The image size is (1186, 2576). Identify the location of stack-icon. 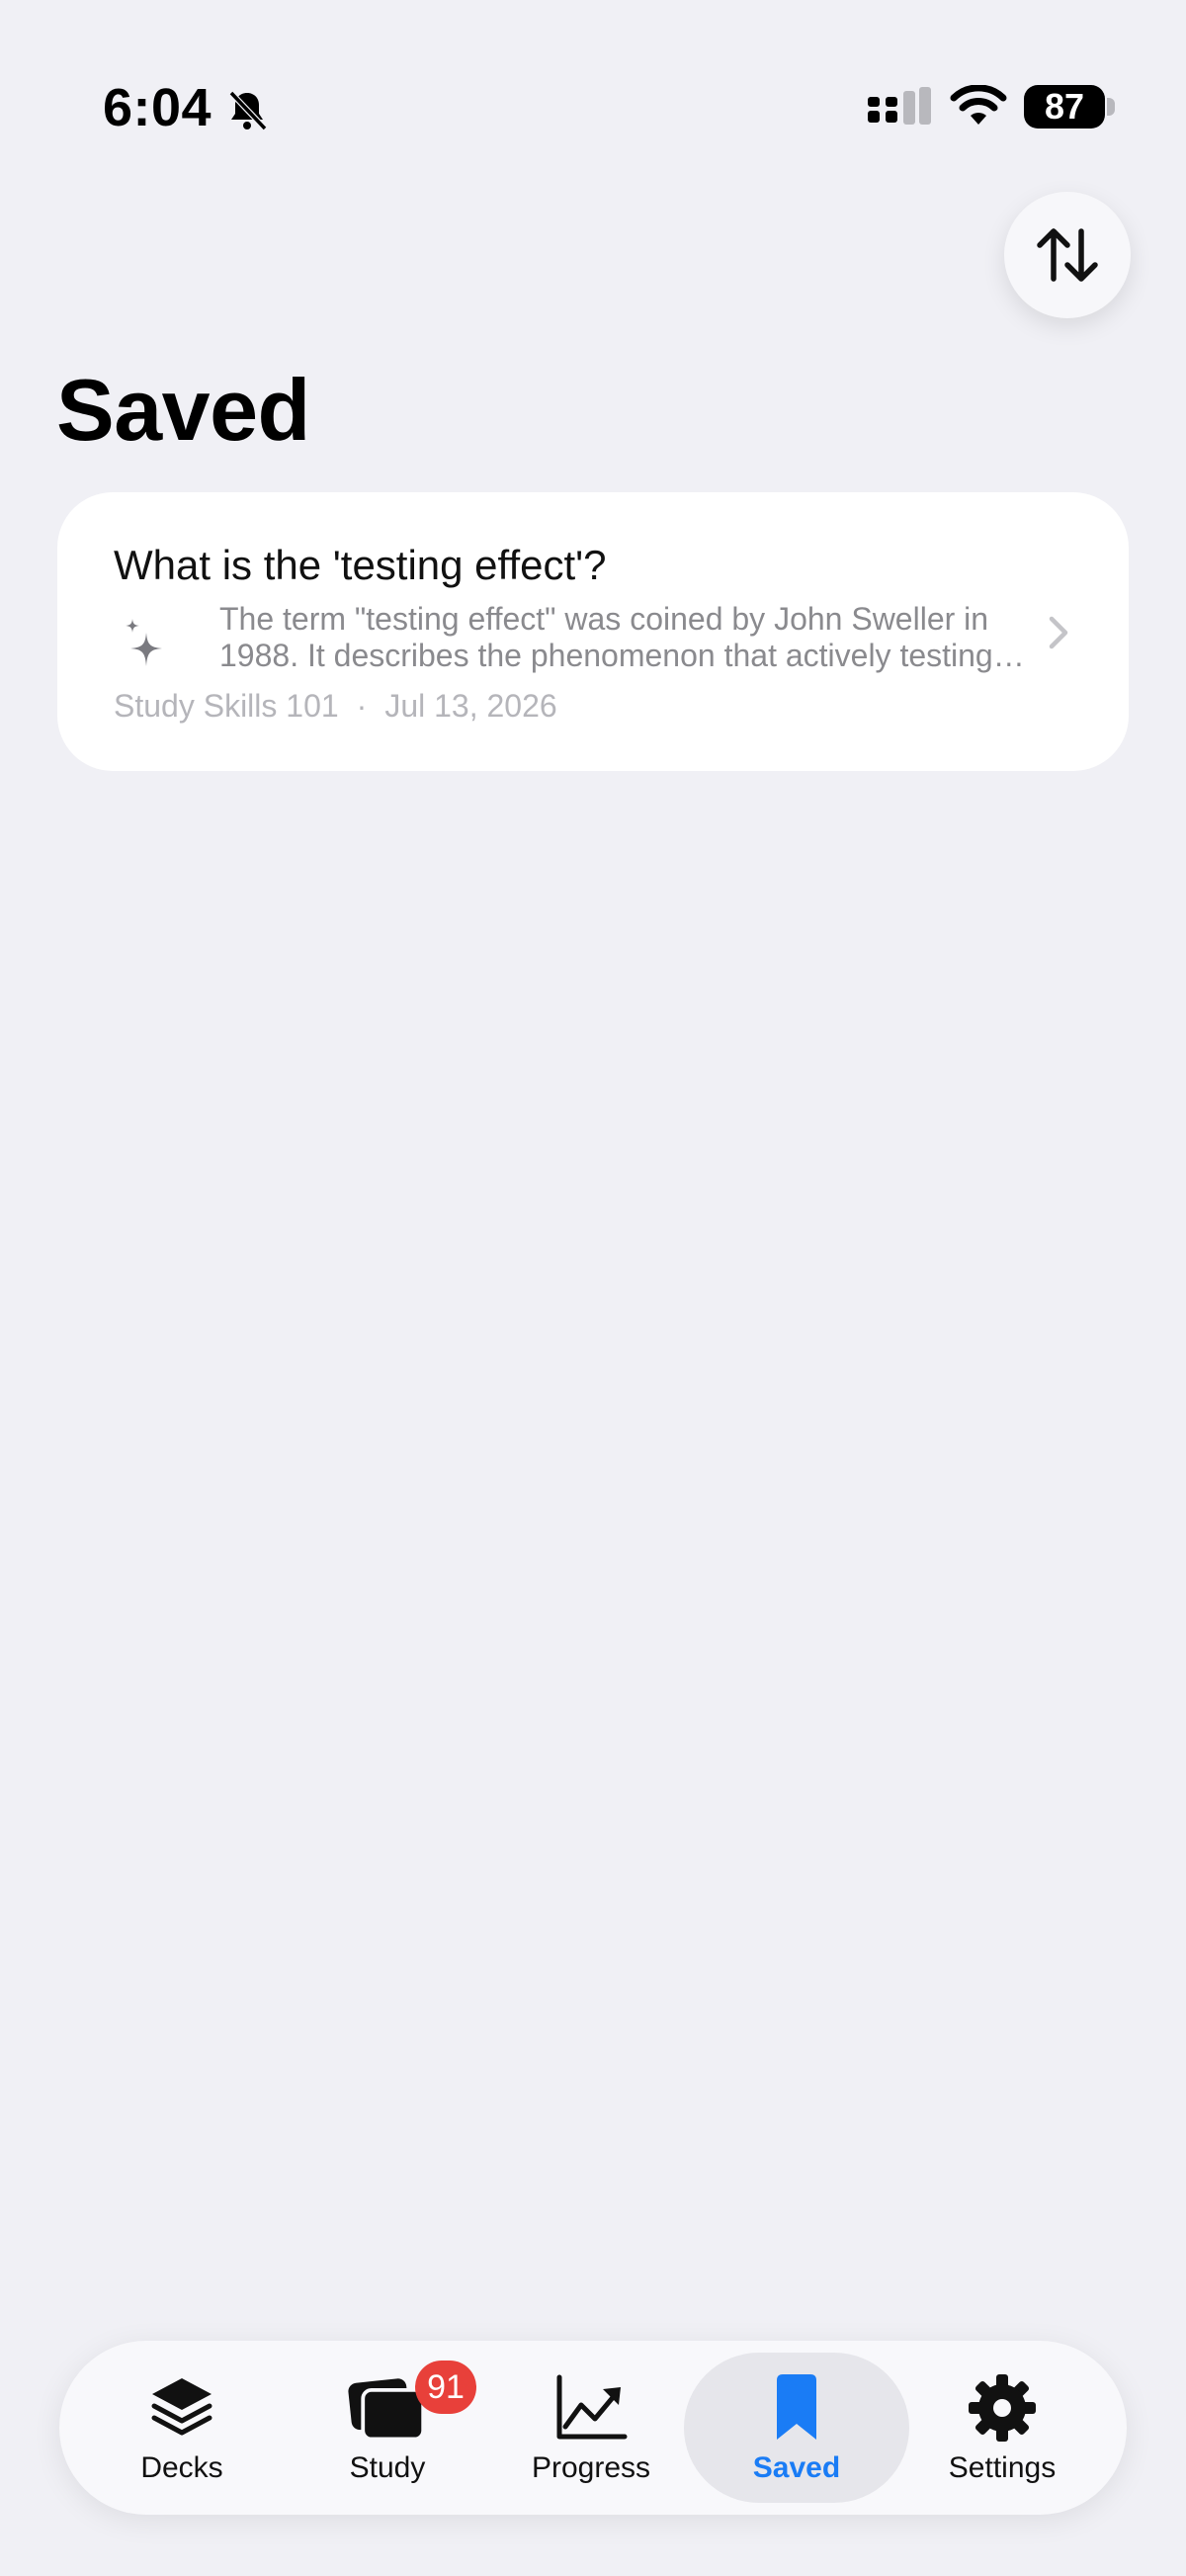
(181, 2408).